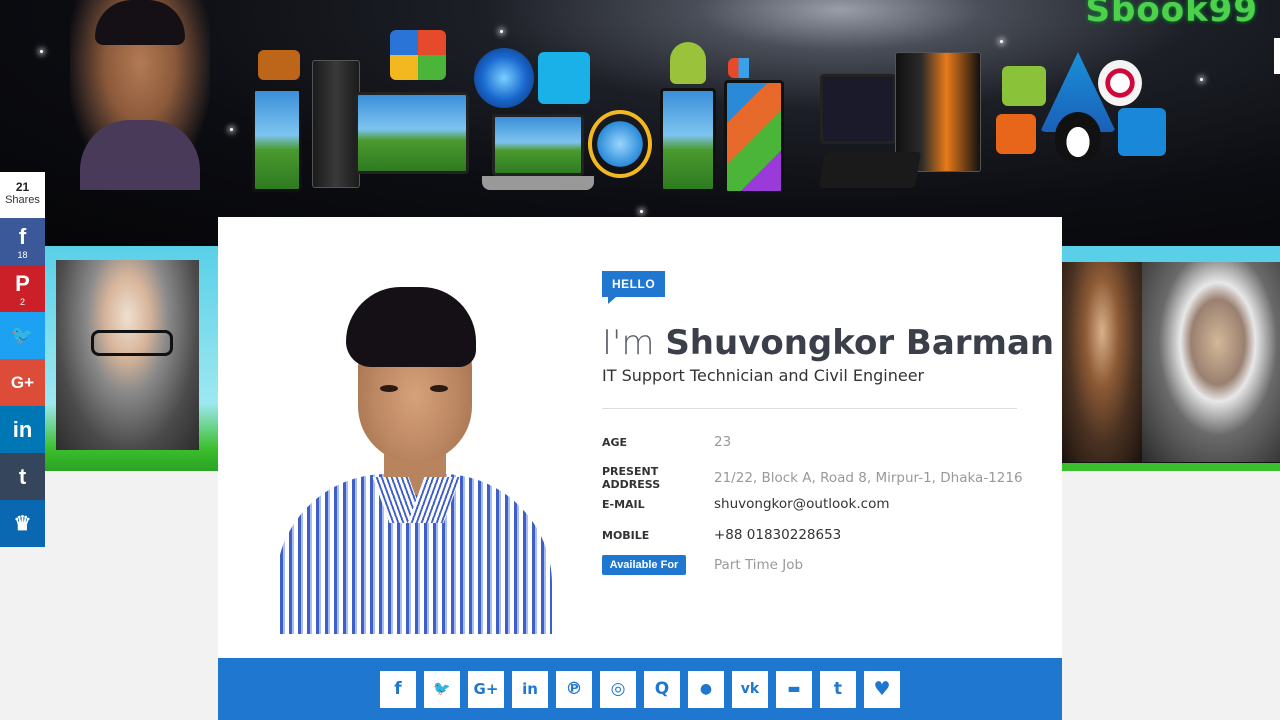 The width and height of the screenshot is (1280, 720). I want to click on kde-logo-icon, so click(1142, 132).